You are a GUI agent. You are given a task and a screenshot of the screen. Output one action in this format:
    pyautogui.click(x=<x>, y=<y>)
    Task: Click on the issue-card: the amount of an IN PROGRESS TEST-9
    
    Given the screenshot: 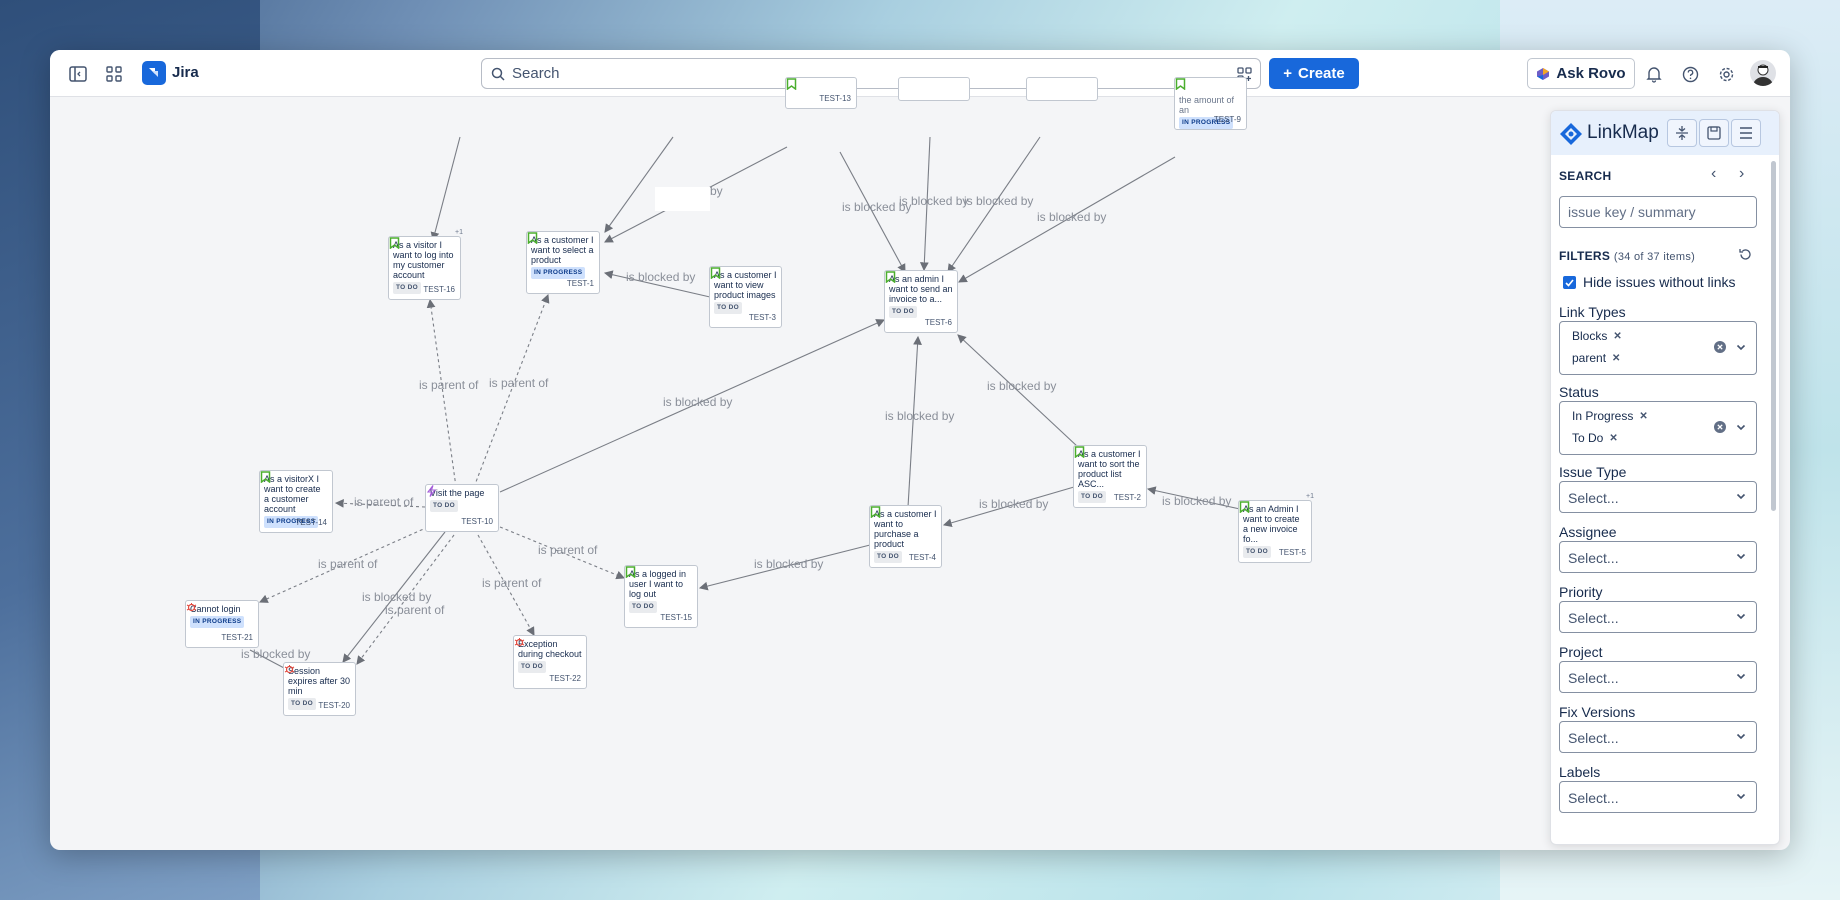 What is the action you would take?
    pyautogui.click(x=1210, y=103)
    